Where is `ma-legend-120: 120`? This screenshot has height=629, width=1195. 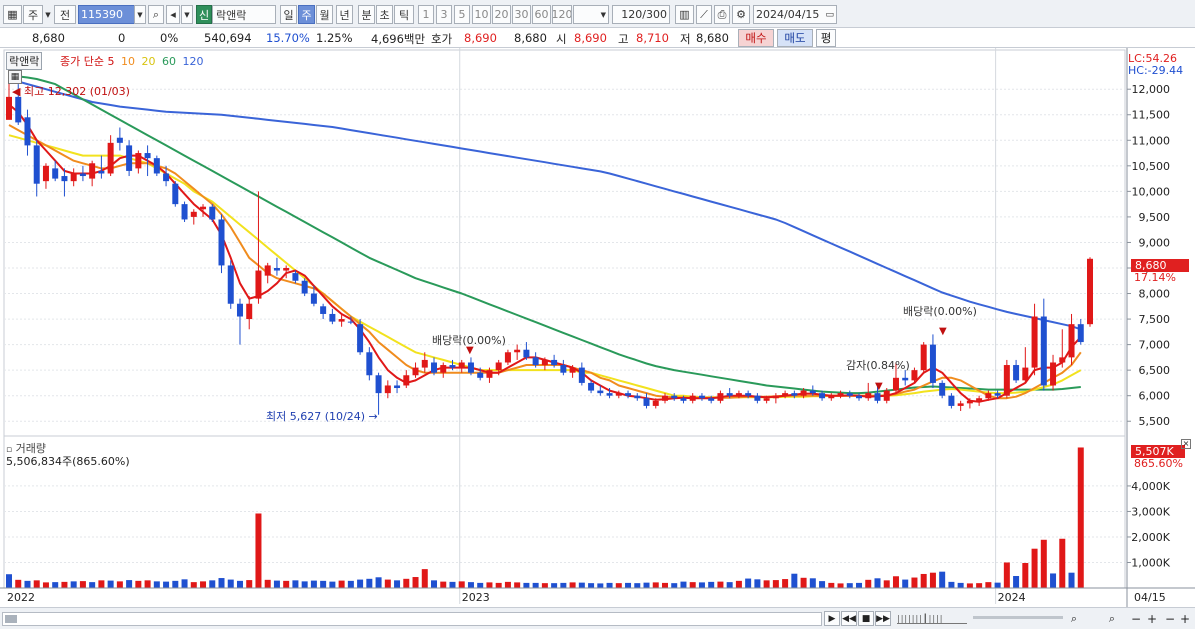 ma-legend-120: 120 is located at coordinates (193, 61).